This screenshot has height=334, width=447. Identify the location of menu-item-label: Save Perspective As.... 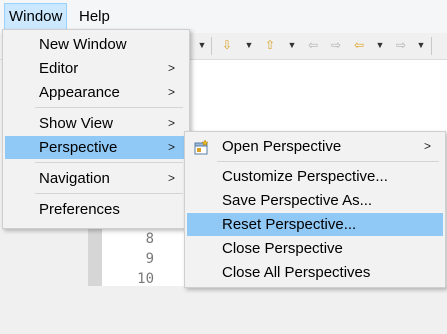
(297, 200).